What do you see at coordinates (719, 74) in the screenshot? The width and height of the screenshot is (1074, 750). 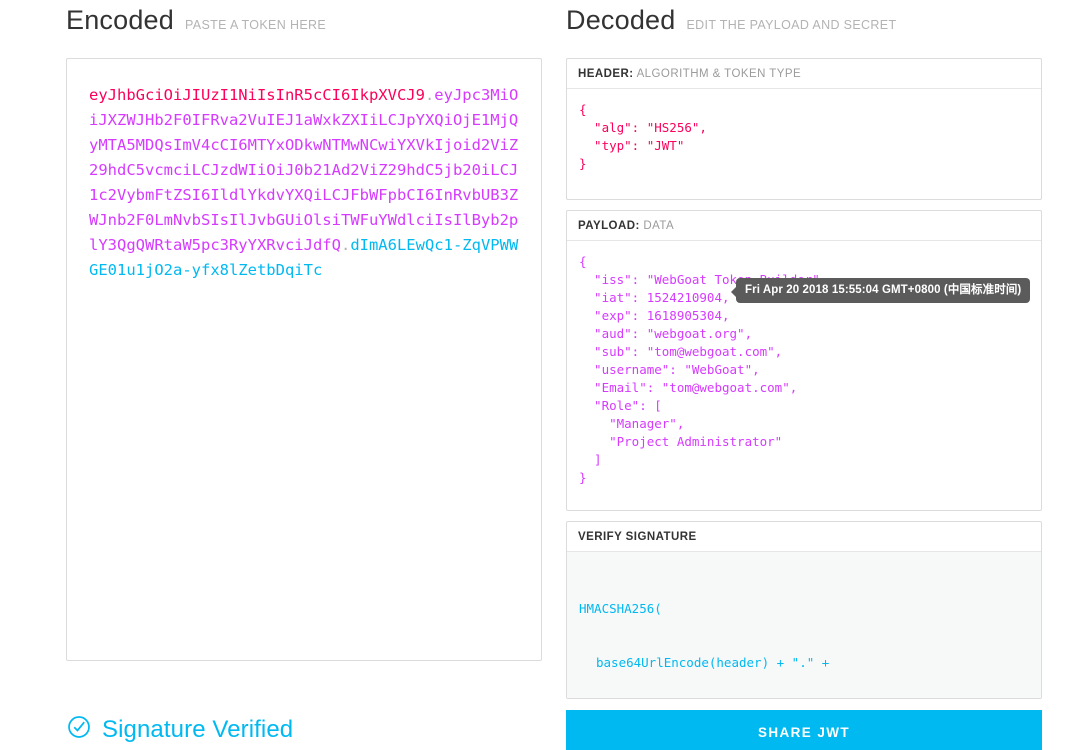 I see `header-card-label-value: ALGORITHM & TOKEN TYPE` at bounding box center [719, 74].